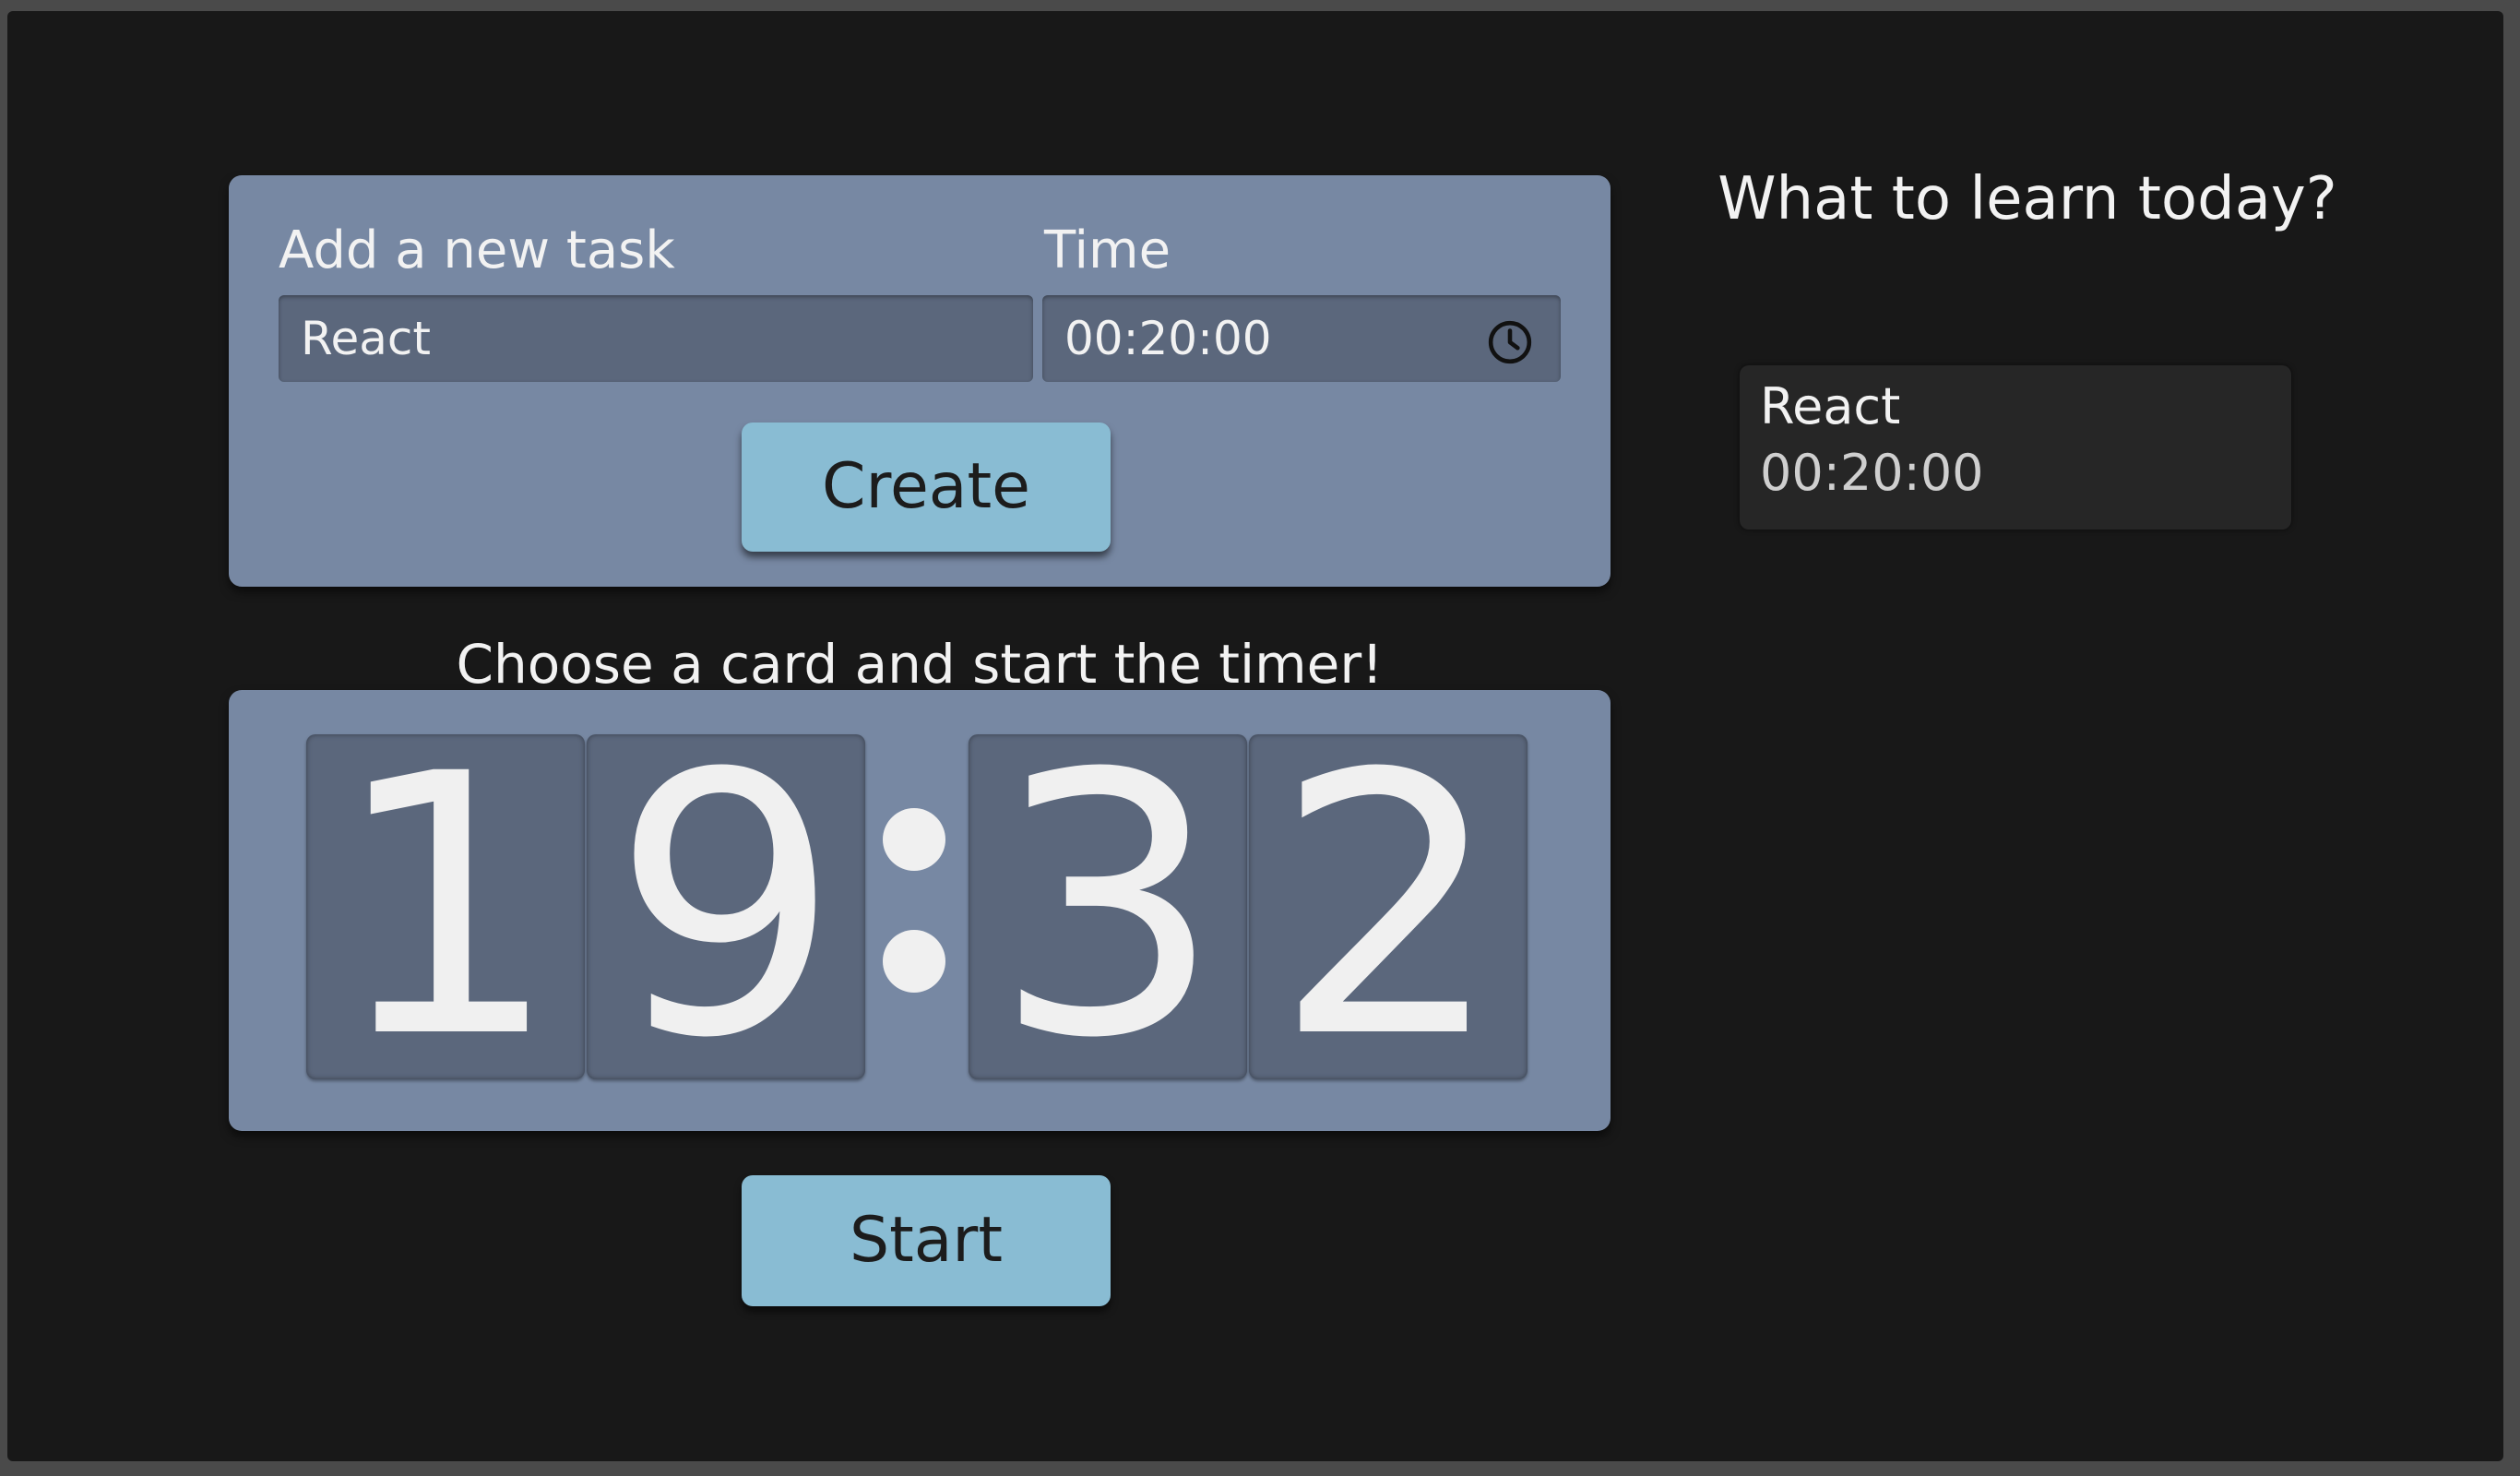  What do you see at coordinates (1872, 473) in the screenshot?
I see `task-card-time: 00:20:00` at bounding box center [1872, 473].